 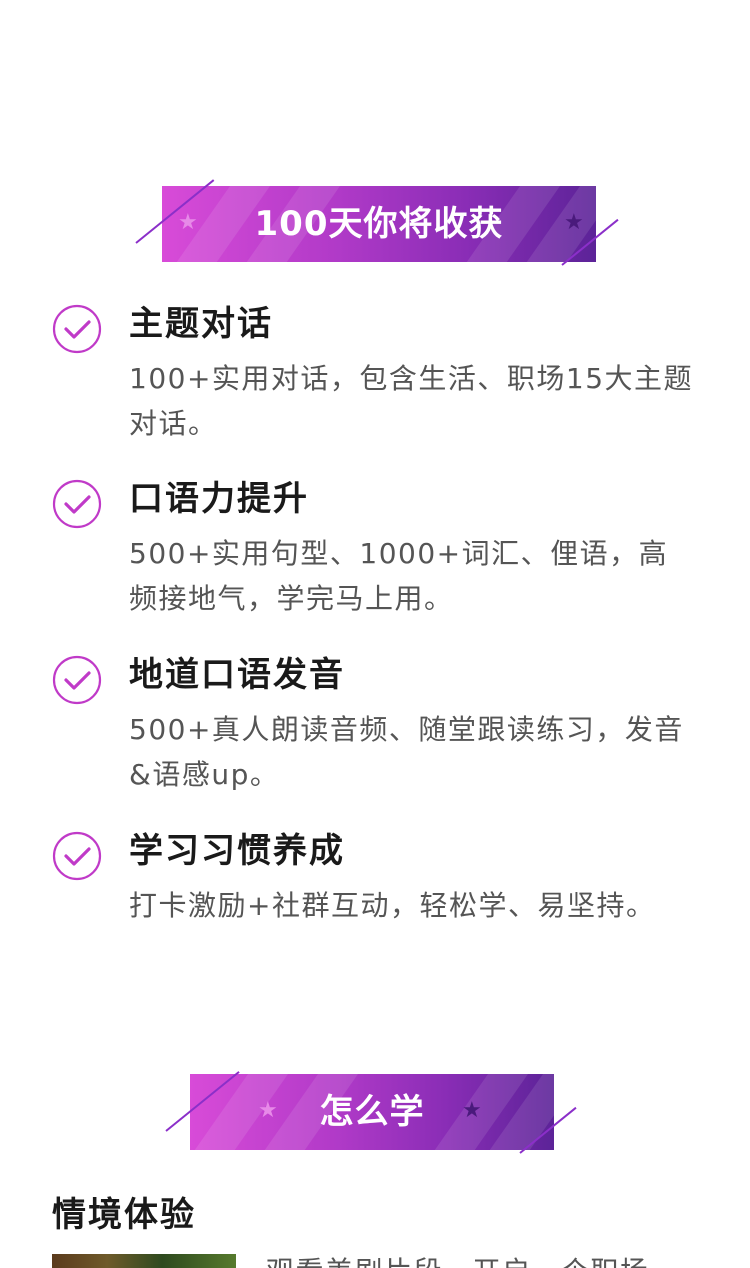 What do you see at coordinates (399, 576) in the screenshot?
I see `benefit-description: 500+实用句型、1000+词汇、俚语，高频接地气，学完马上用。` at bounding box center [399, 576].